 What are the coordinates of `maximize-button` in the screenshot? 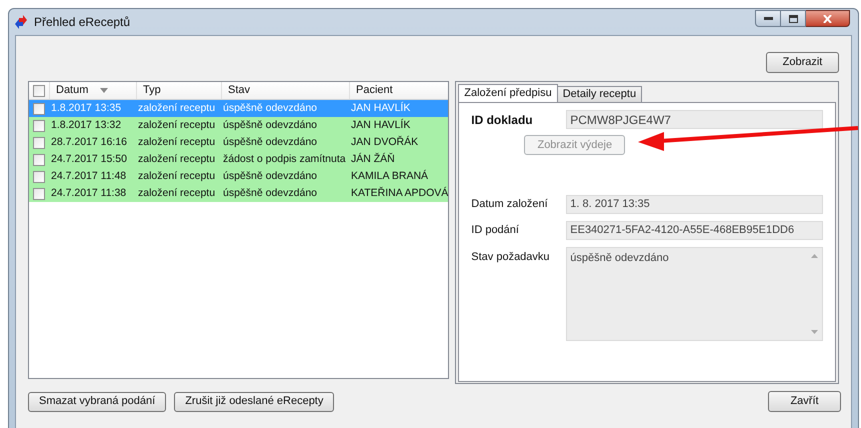 It's located at (793, 18).